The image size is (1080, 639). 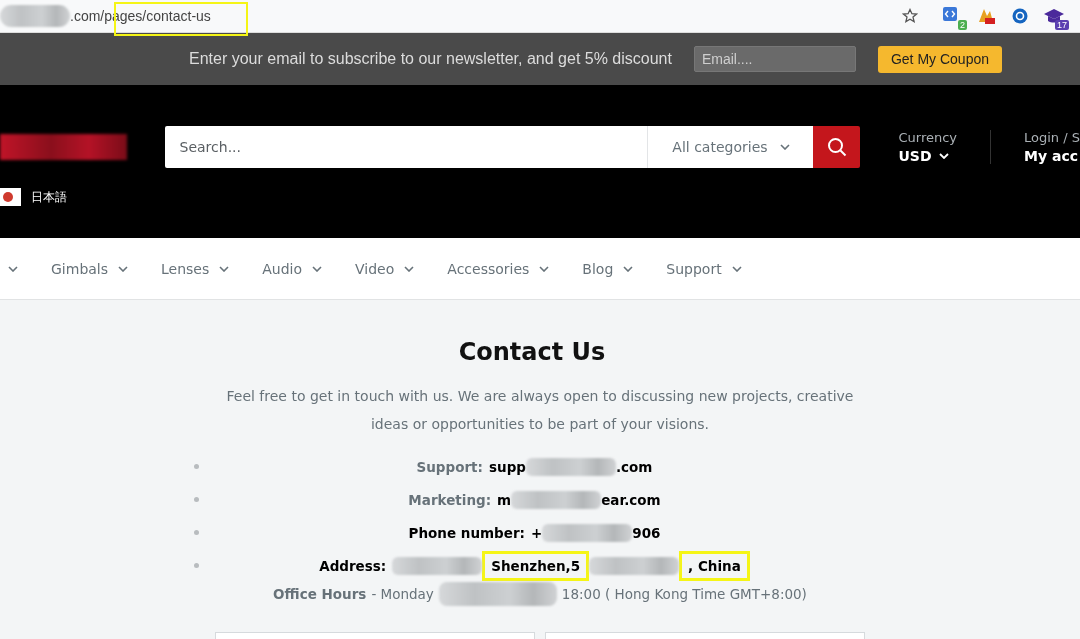 I want to click on contact-value: supp, so click(x=507, y=467).